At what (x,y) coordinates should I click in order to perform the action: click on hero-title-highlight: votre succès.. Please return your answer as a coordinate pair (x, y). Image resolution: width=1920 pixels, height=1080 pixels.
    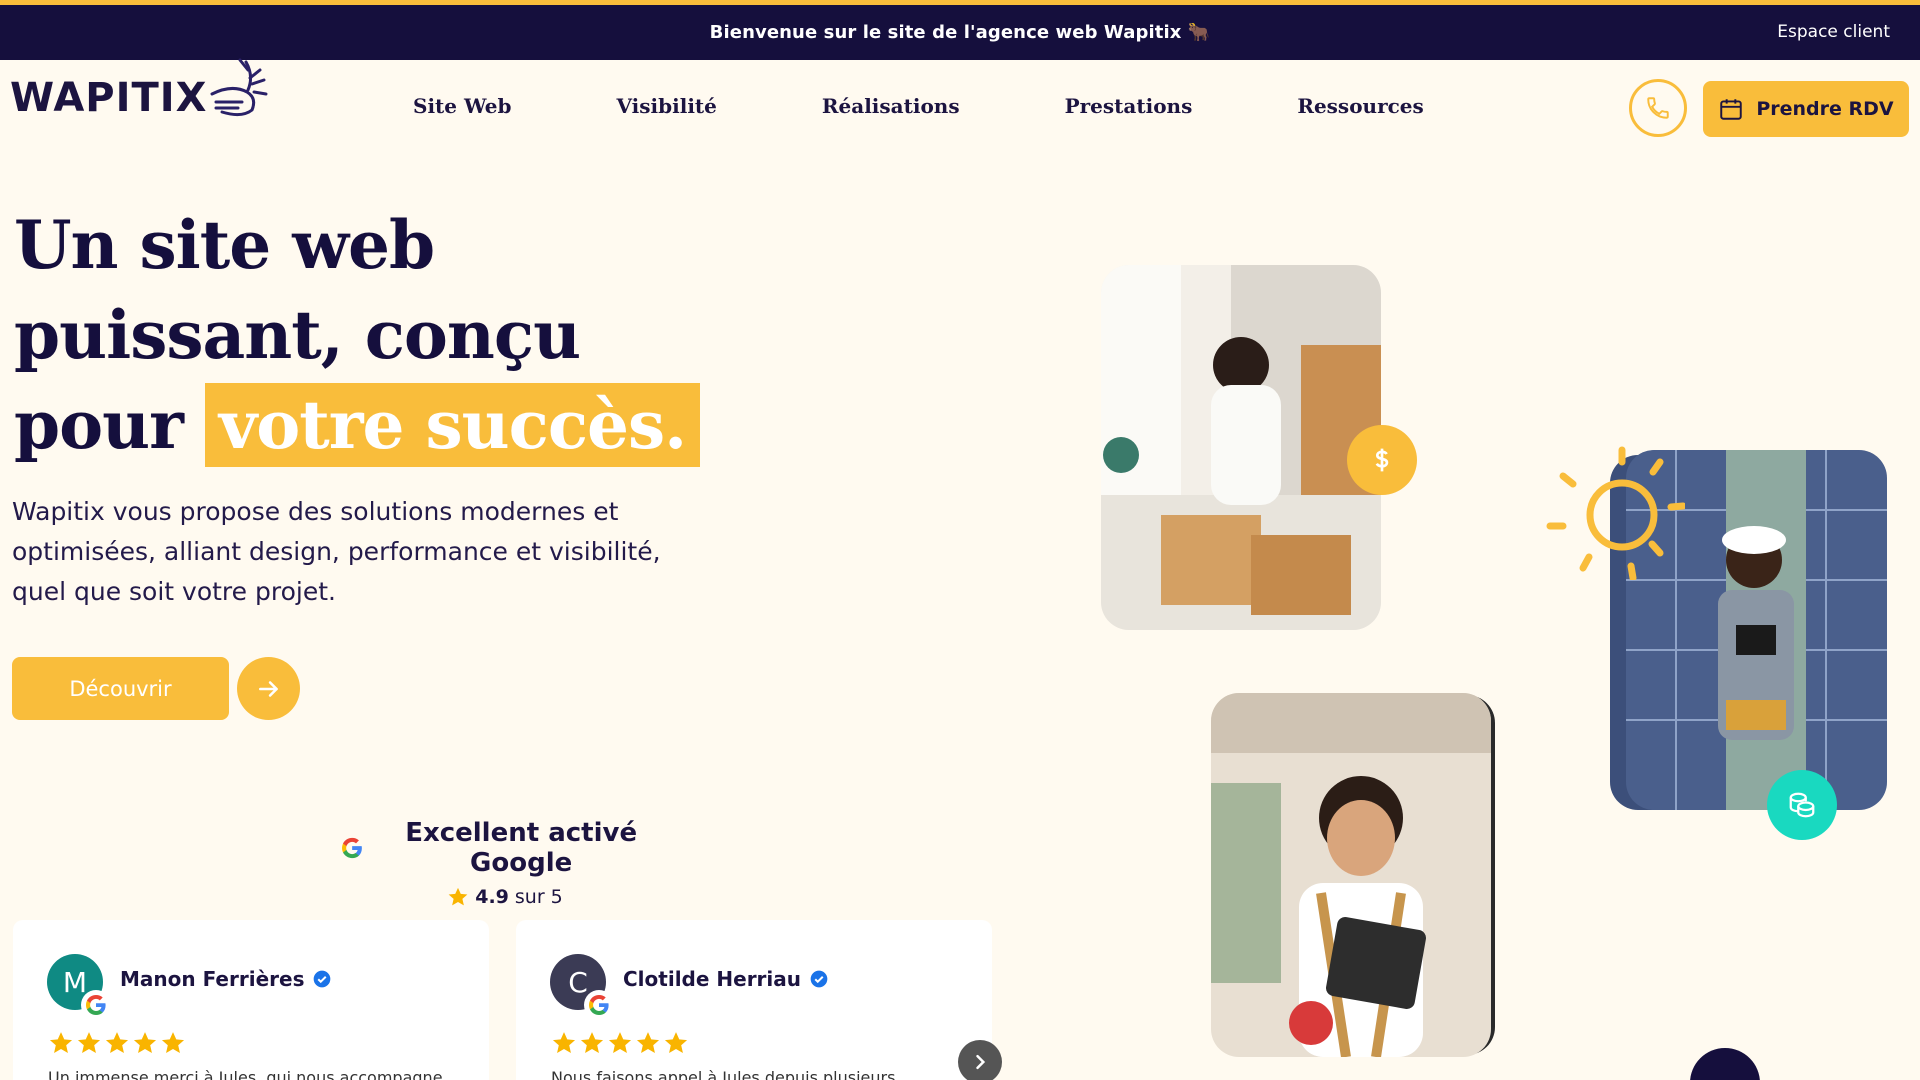
    Looking at the image, I should click on (452, 425).